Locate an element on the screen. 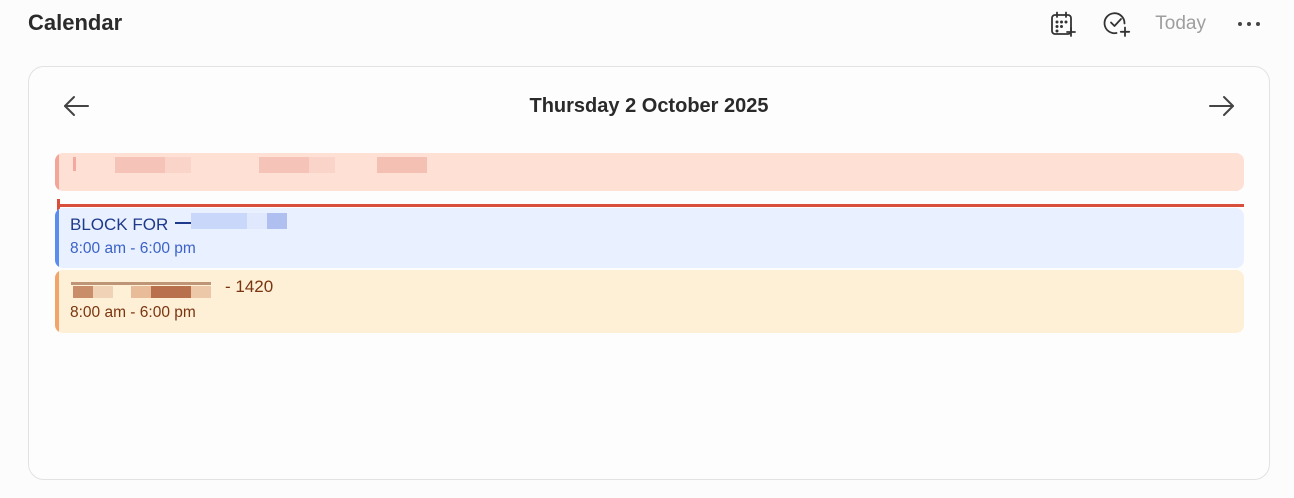 This screenshot has width=1294, height=498. task-add-icon is located at coordinates (1117, 24).